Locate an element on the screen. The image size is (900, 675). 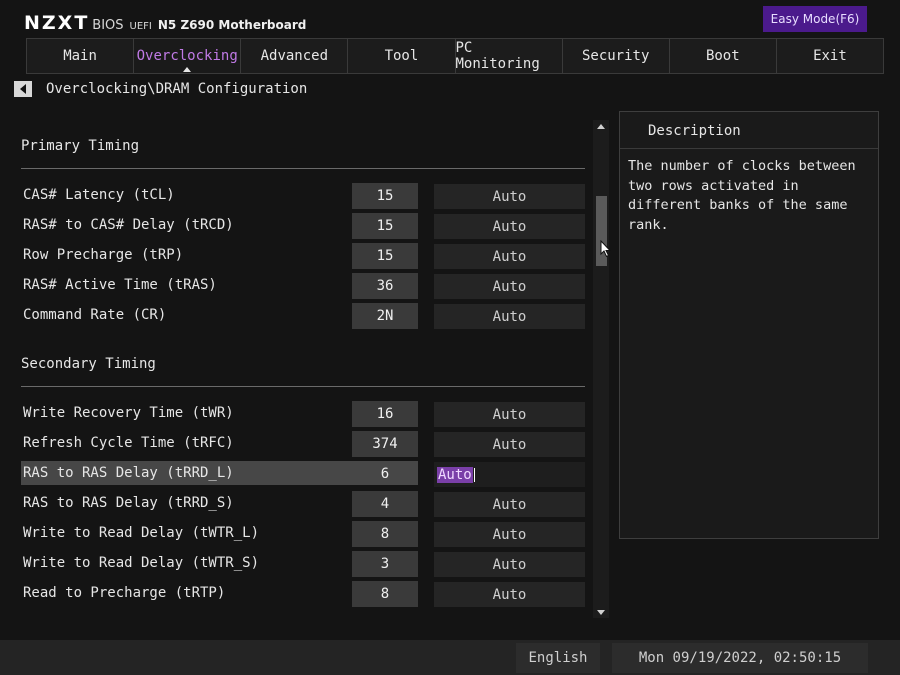
description-title: Description is located at coordinates (694, 131).